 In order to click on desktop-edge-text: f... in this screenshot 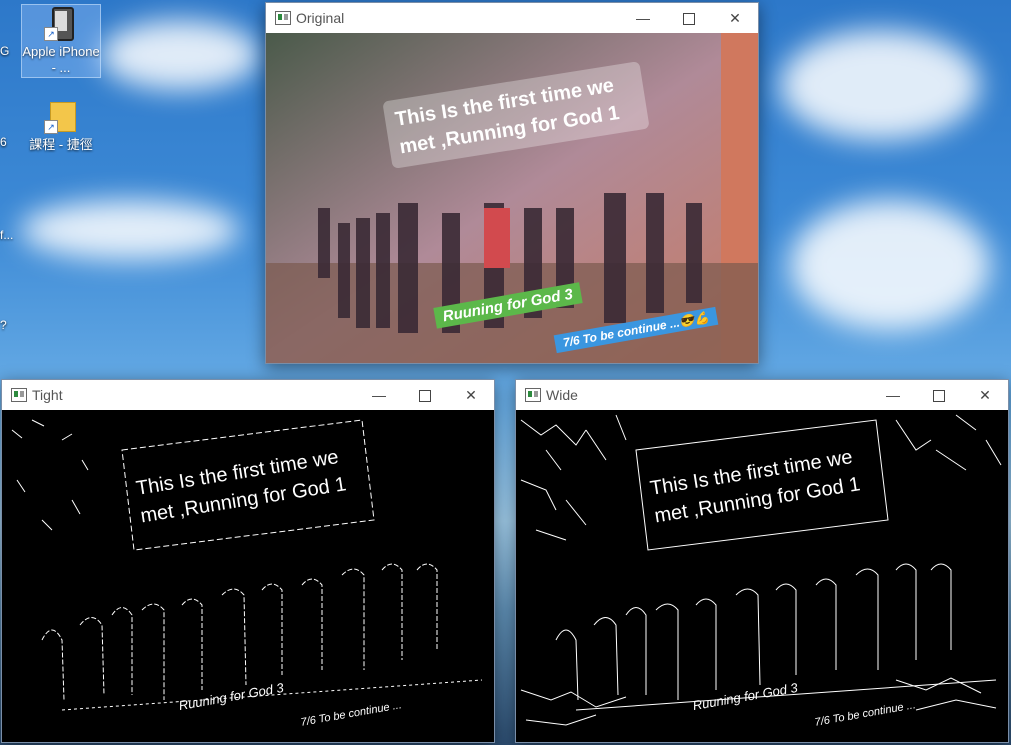, I will do `click(7, 235)`.